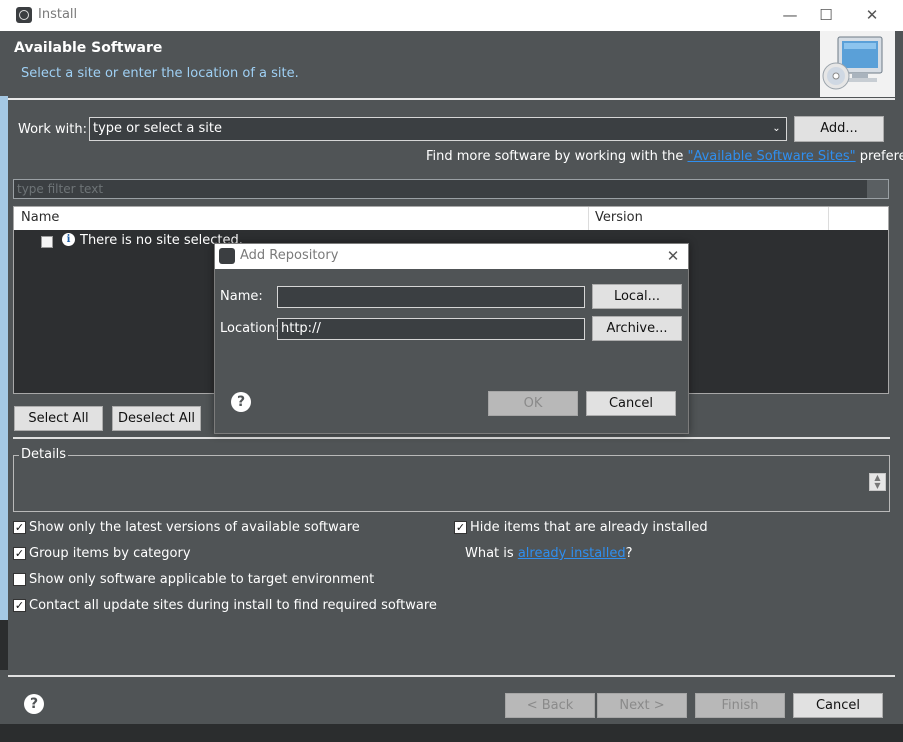  I want to click on option-group-label: Group items by category, so click(110, 553).